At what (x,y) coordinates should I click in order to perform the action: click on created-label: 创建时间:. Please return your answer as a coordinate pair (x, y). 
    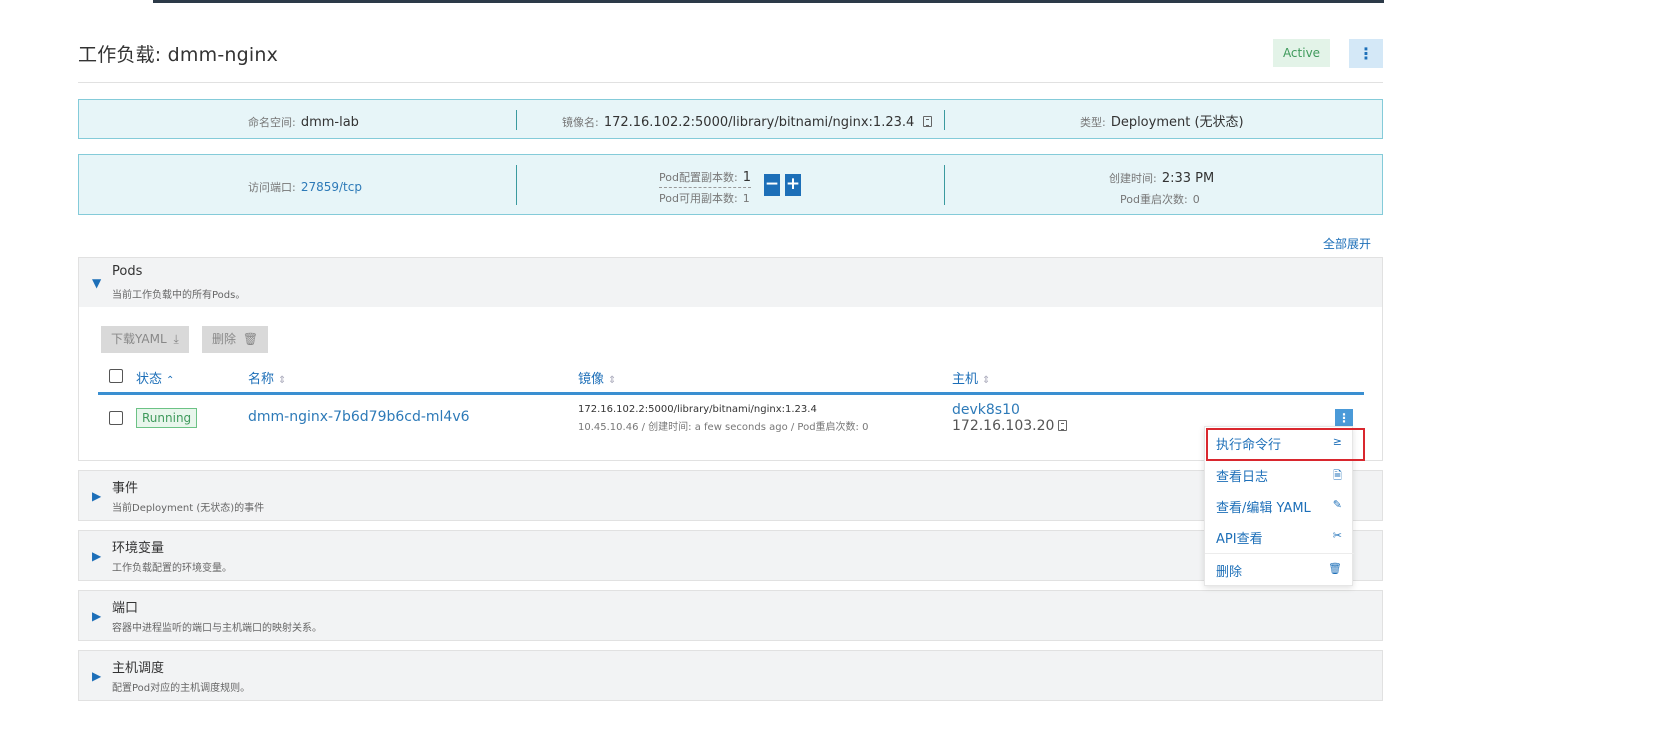
    Looking at the image, I should click on (1133, 178).